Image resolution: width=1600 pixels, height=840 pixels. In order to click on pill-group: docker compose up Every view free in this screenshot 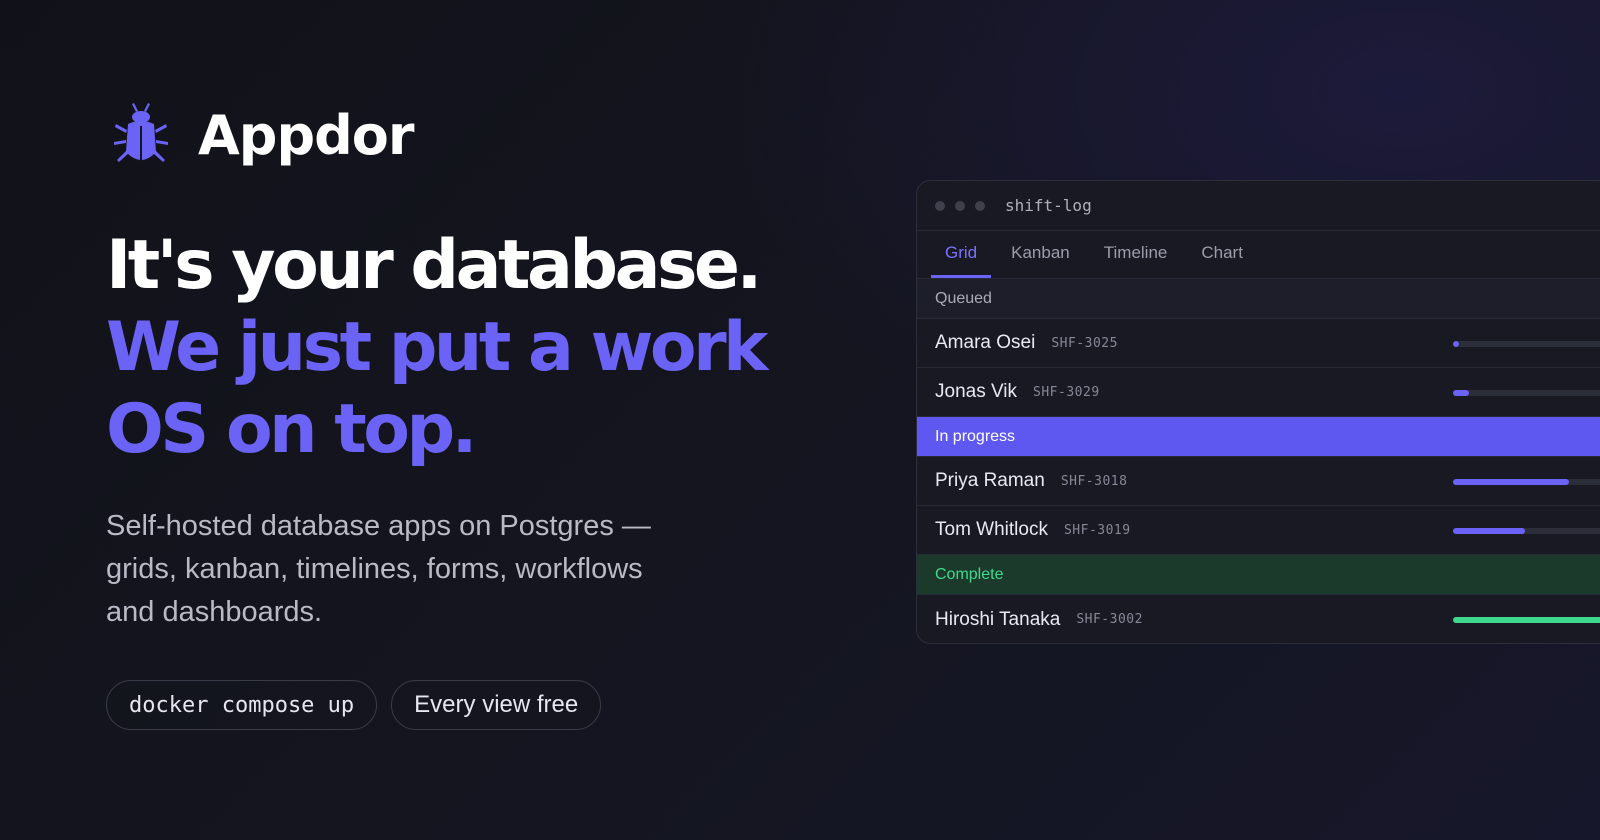, I will do `click(354, 705)`.